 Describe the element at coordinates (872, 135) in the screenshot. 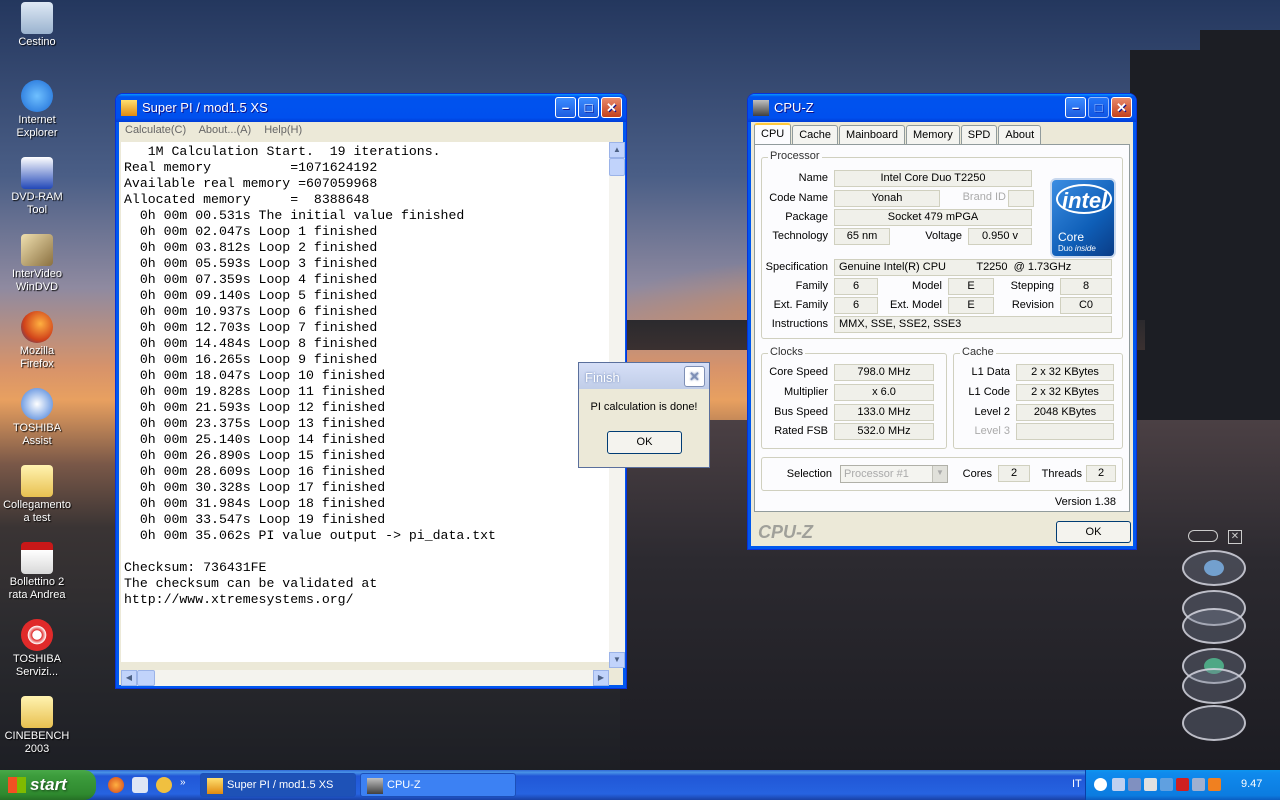

I see `tab-mainboard: Mainboard` at that location.